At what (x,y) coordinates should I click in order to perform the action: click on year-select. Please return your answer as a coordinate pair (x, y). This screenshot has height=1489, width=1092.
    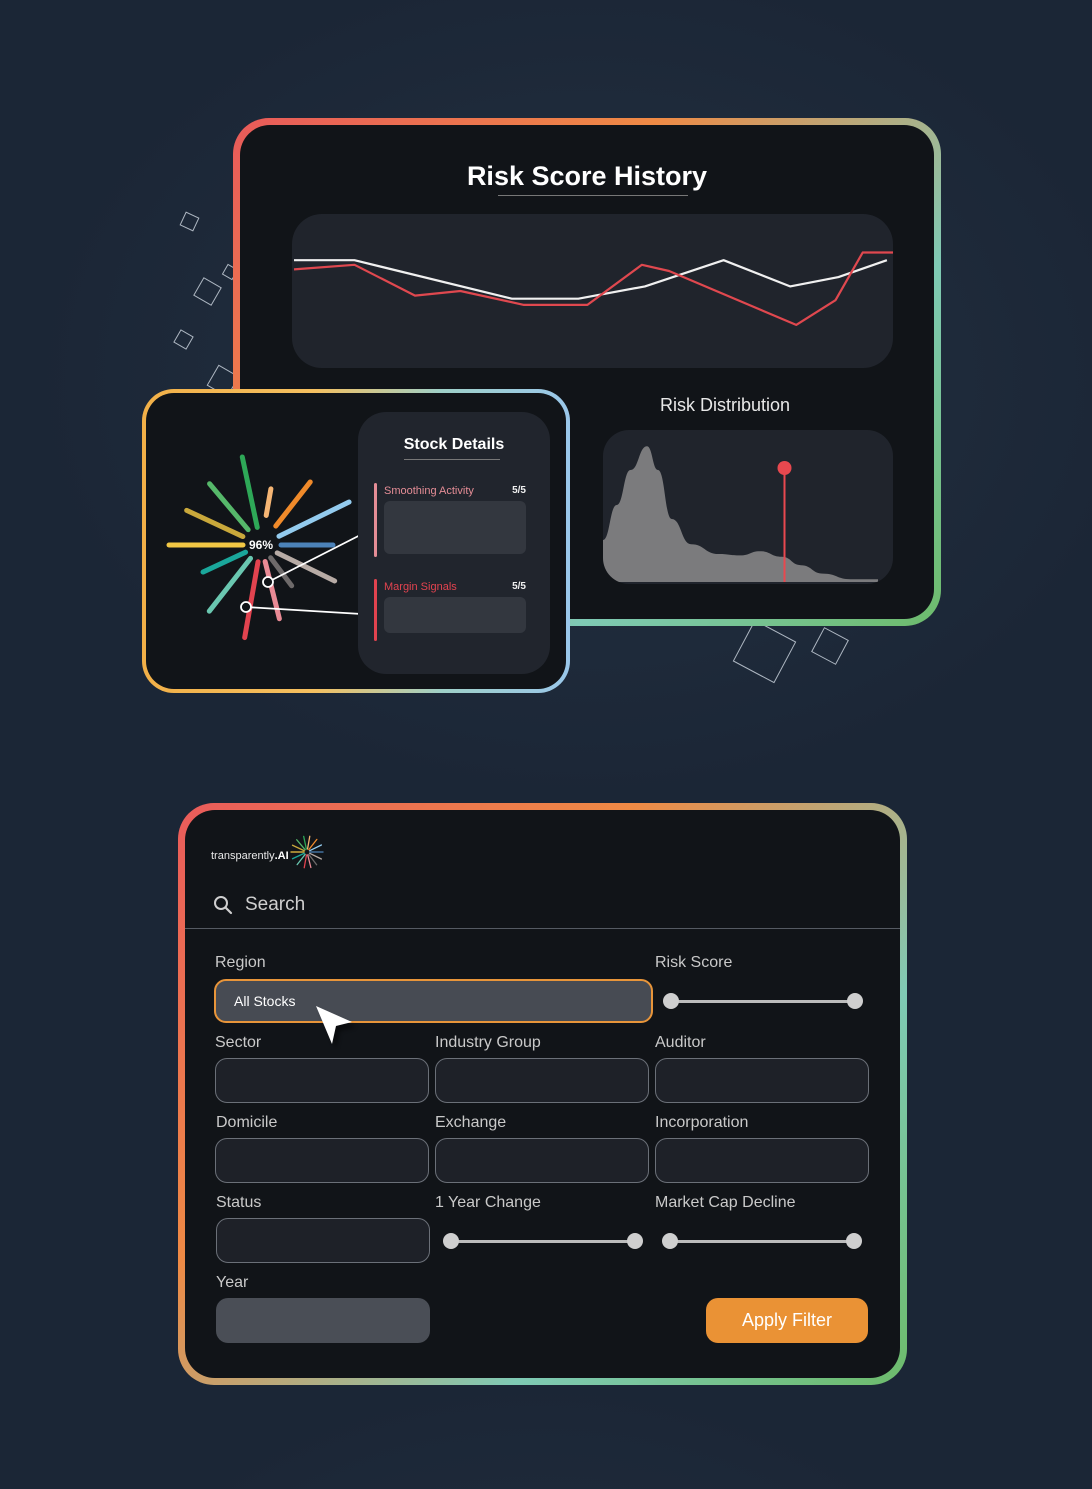
    Looking at the image, I should click on (323, 1320).